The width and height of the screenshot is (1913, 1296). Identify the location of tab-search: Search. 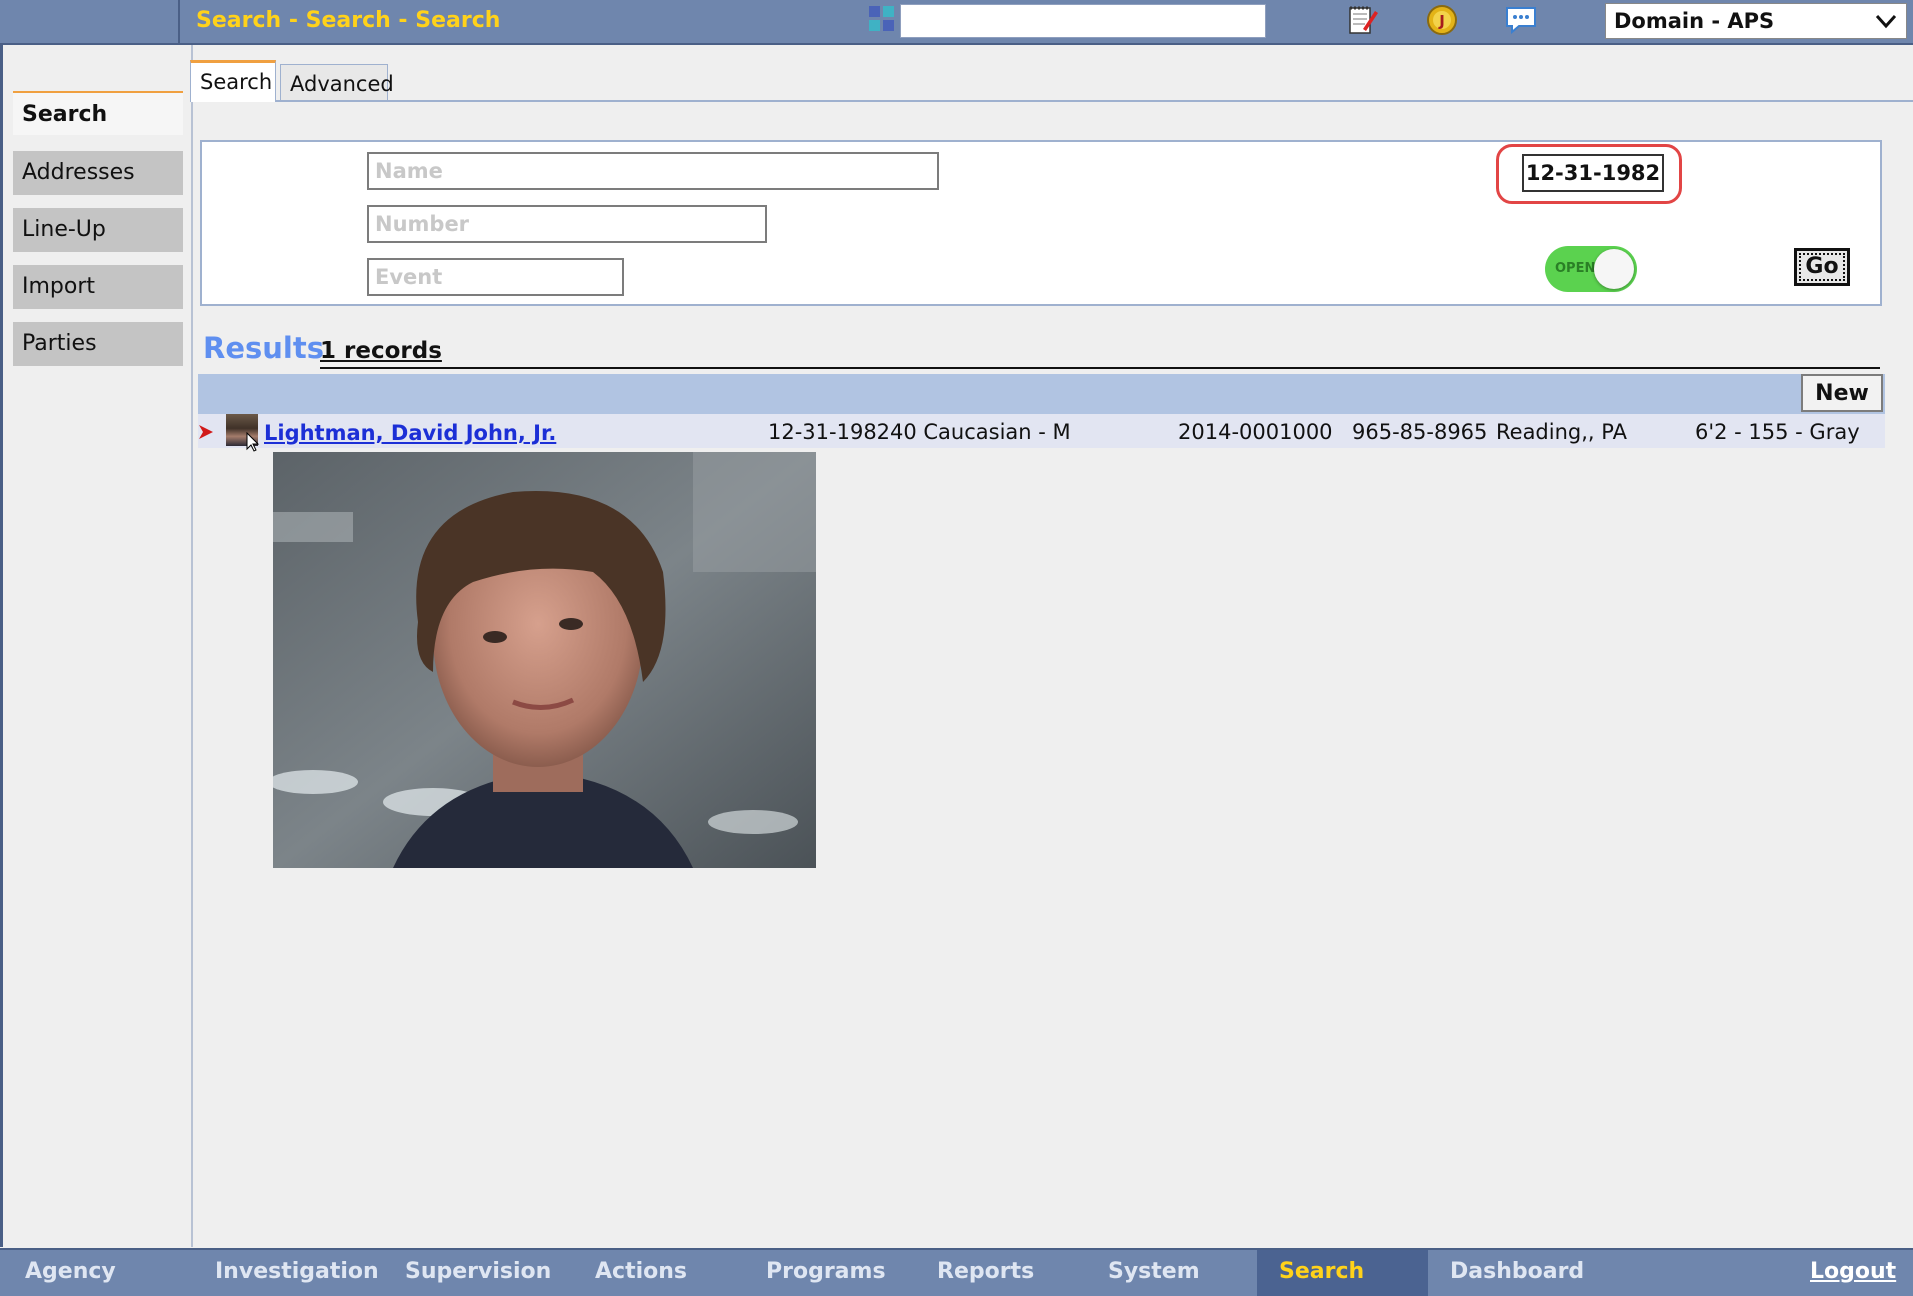
(233, 81).